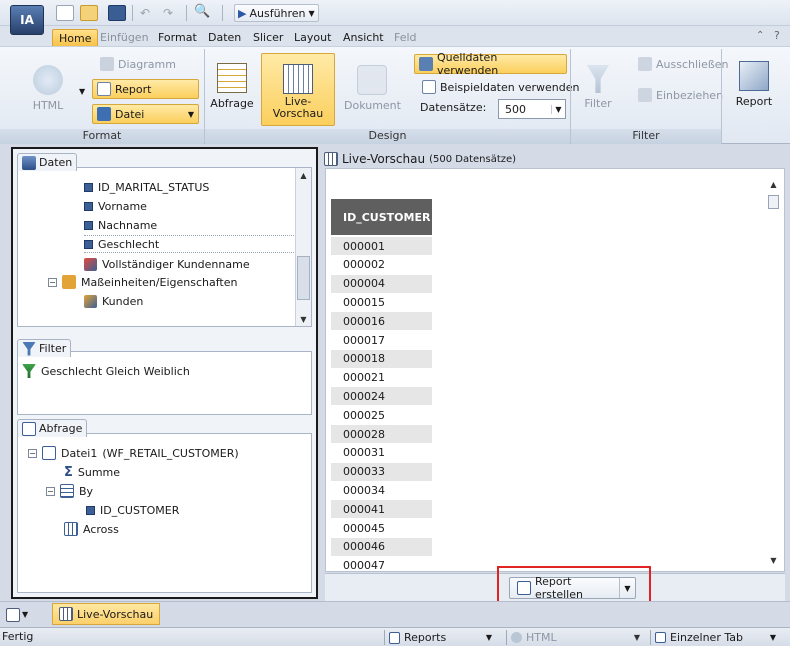 Image resolution: width=790 pixels, height=646 pixels. I want to click on filter-ribbon-button: Filter, so click(598, 87).